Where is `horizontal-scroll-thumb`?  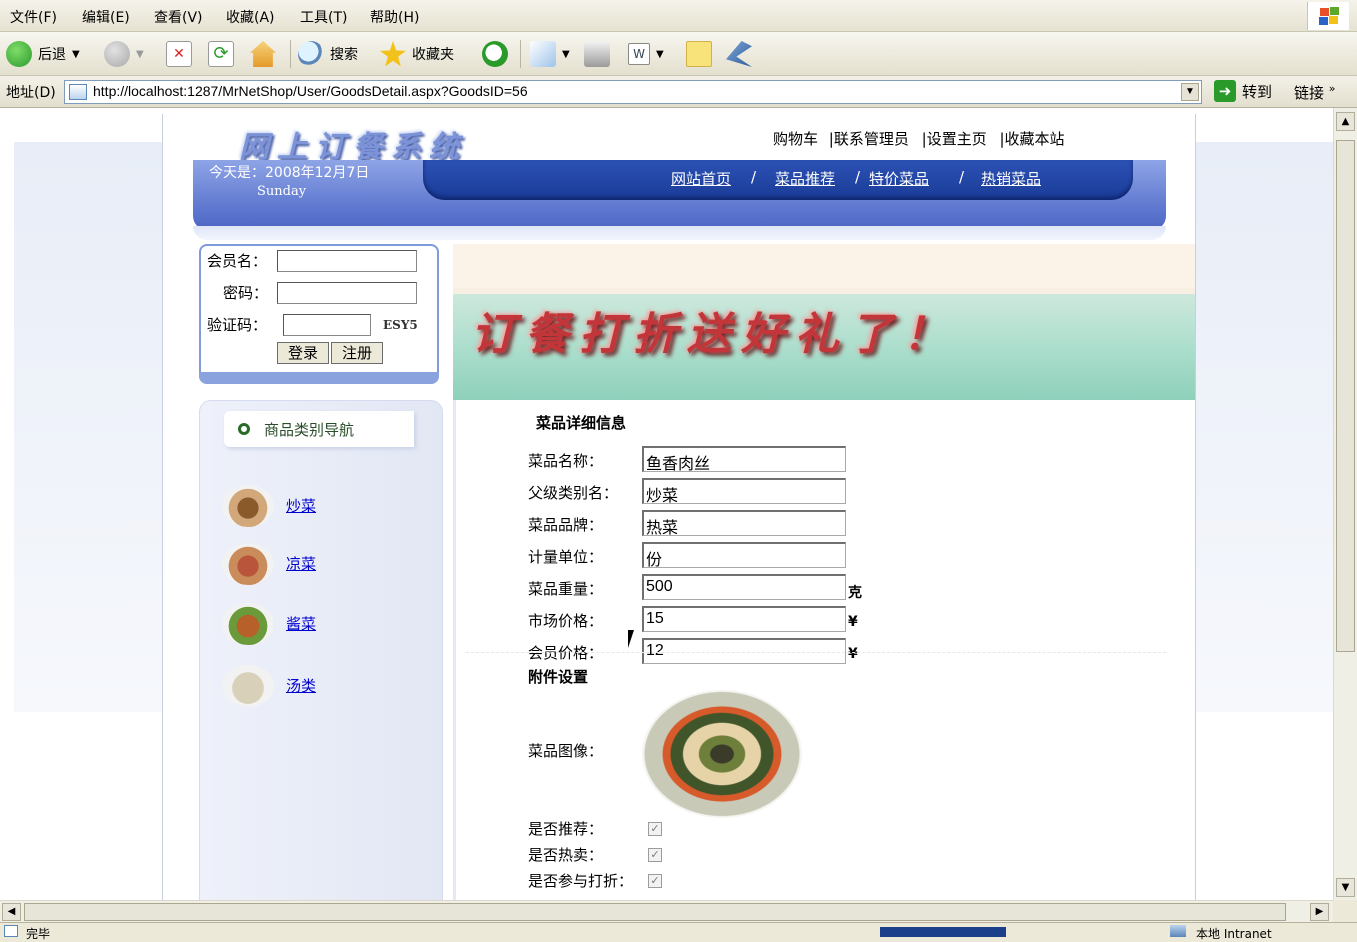 horizontal-scroll-thumb is located at coordinates (655, 912).